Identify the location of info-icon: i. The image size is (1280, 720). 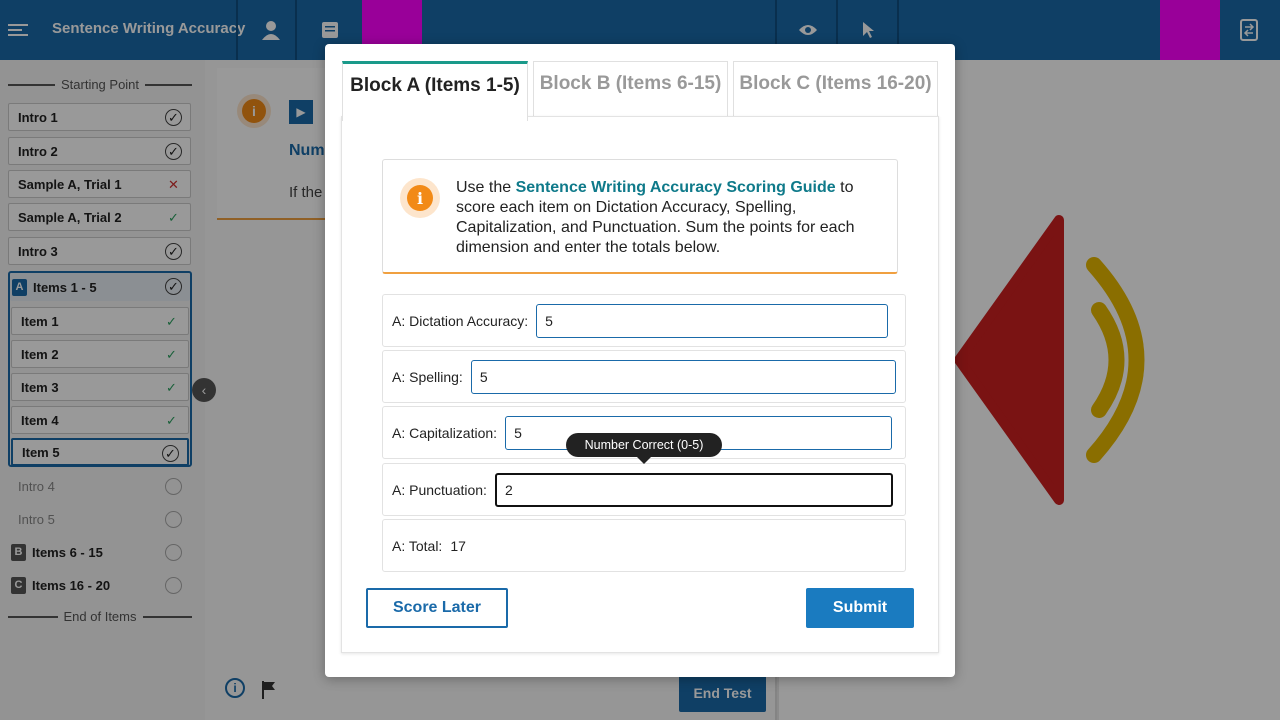
(420, 198).